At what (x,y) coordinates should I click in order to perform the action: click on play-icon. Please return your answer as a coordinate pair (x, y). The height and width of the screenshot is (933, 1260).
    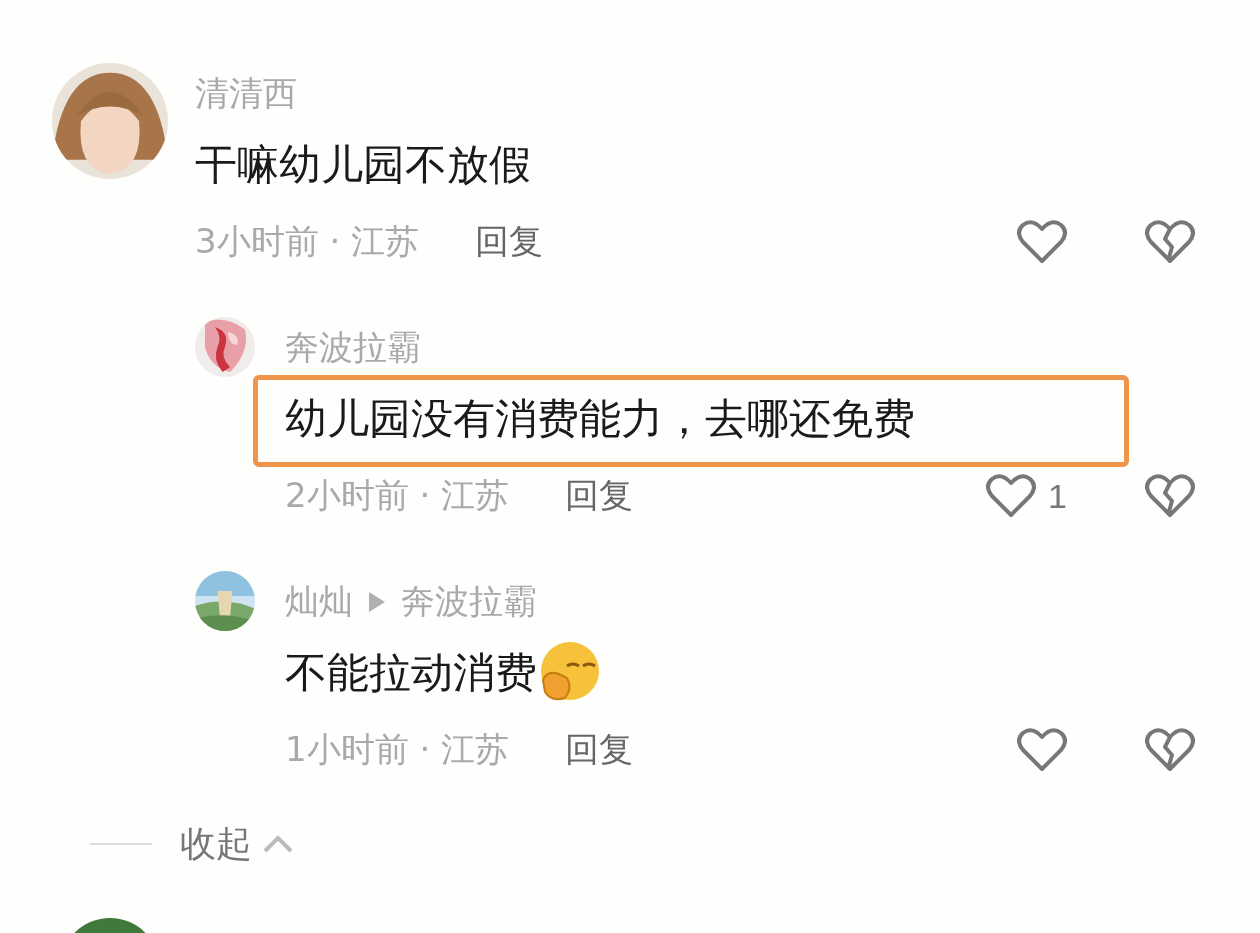
    Looking at the image, I should click on (377, 602).